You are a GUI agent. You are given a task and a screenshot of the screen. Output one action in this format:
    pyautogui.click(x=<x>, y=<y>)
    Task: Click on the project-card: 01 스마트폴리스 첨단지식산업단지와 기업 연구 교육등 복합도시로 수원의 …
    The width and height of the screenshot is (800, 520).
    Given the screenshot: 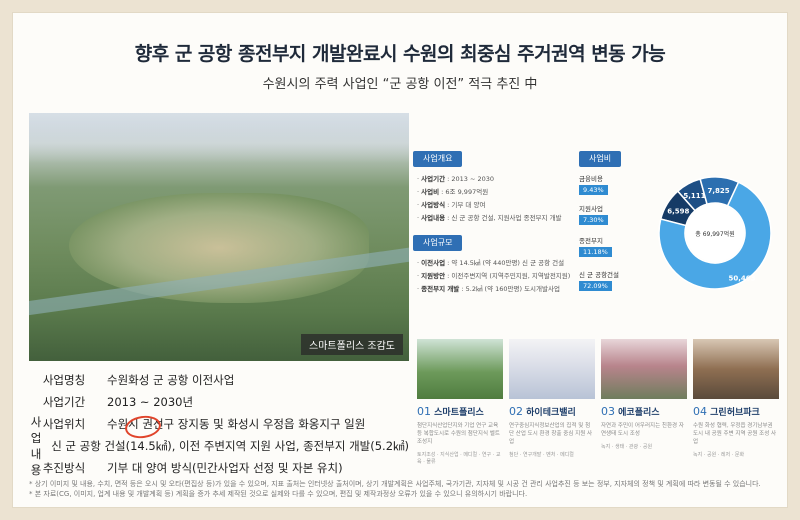 What is the action you would take?
    pyautogui.click(x=460, y=402)
    